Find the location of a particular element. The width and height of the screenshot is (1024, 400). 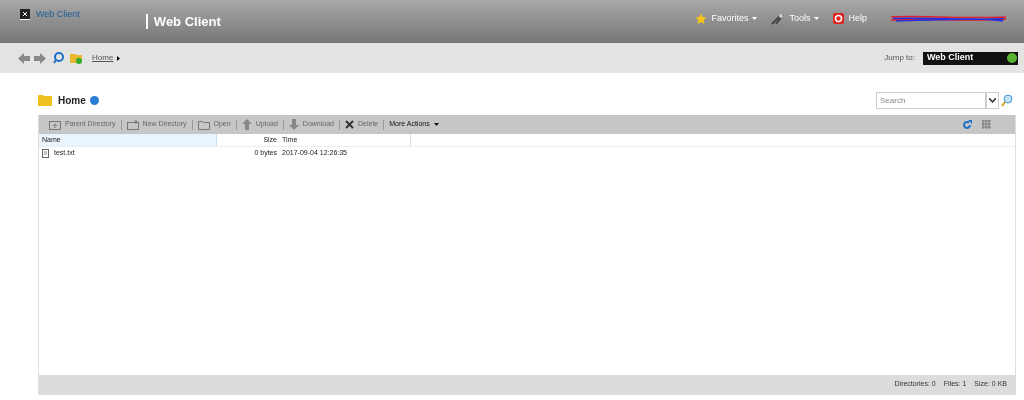

folder-icon is located at coordinates (45, 100).